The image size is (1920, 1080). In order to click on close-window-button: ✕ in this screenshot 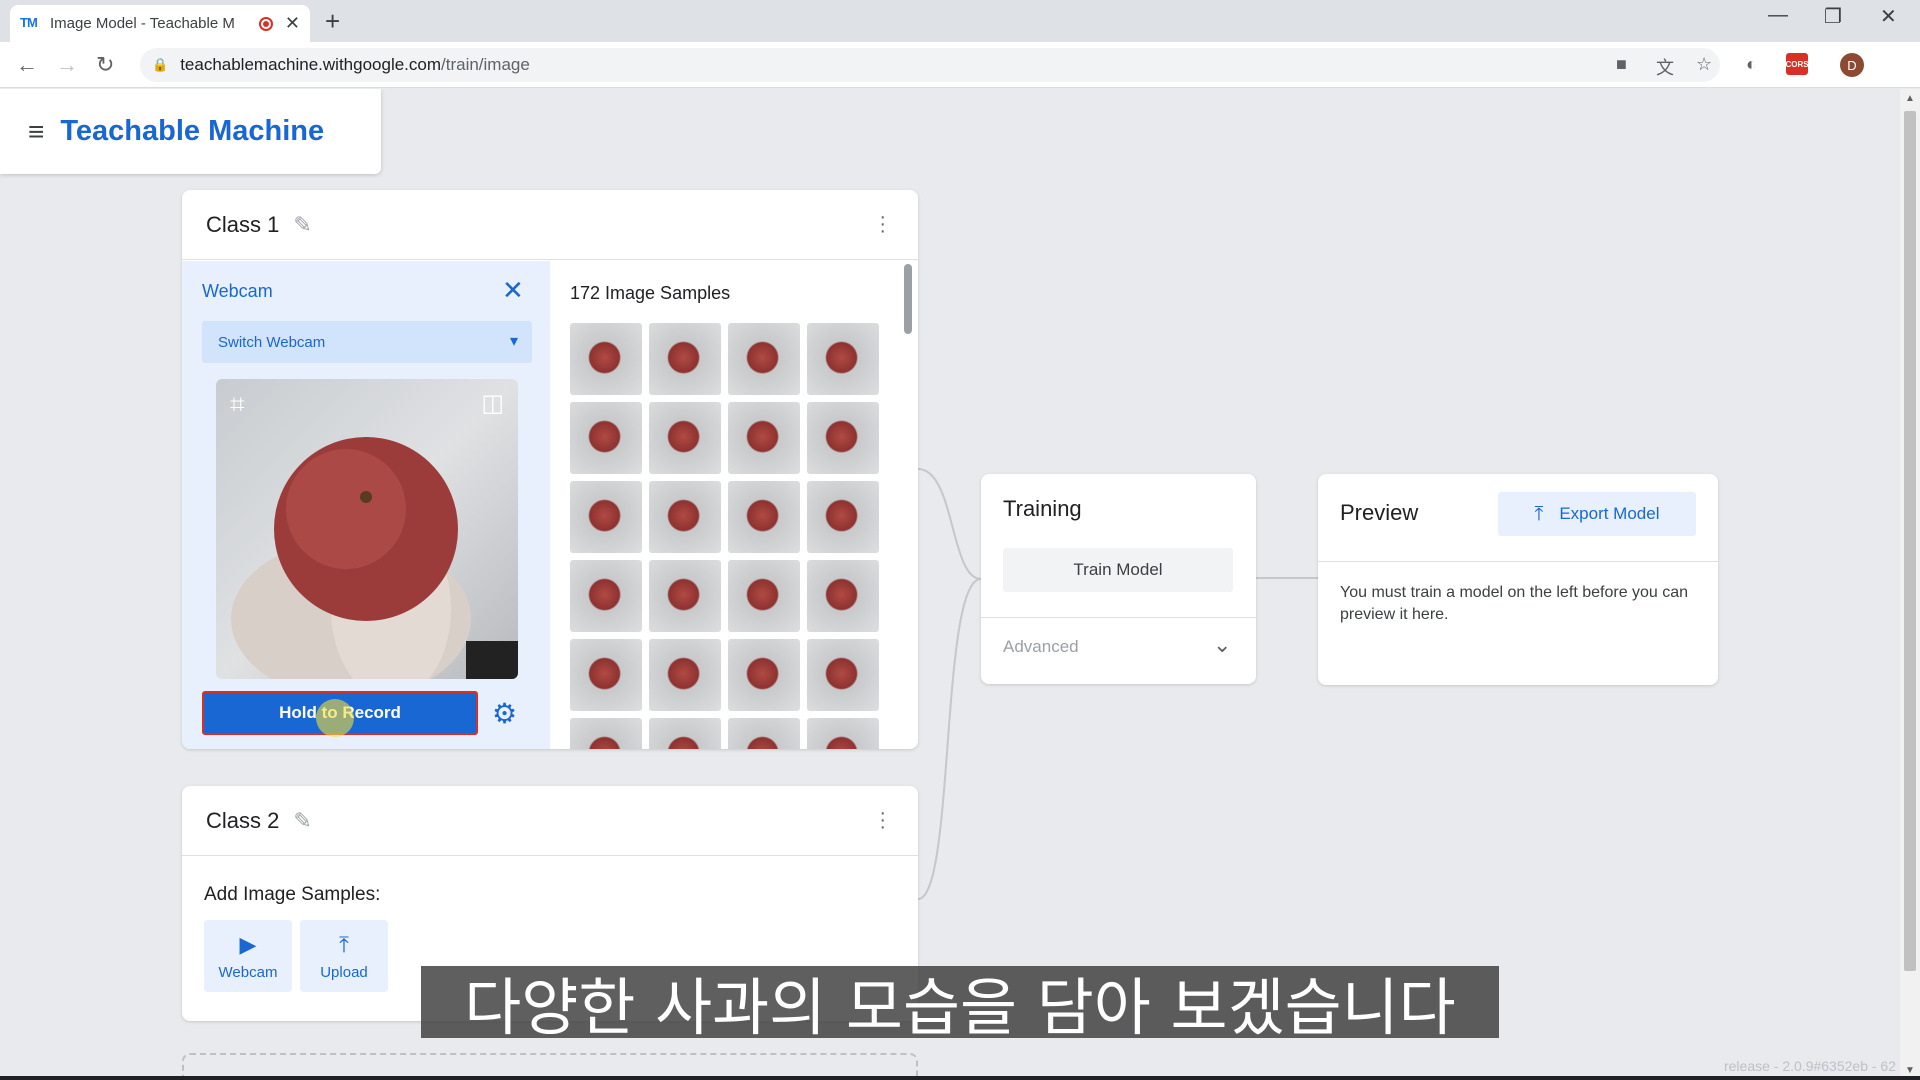, I will do `click(1888, 16)`.